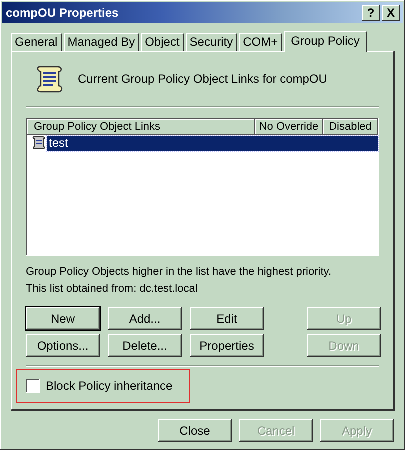 The height and width of the screenshot is (450, 405). I want to click on dialog-button: New, so click(63, 318).